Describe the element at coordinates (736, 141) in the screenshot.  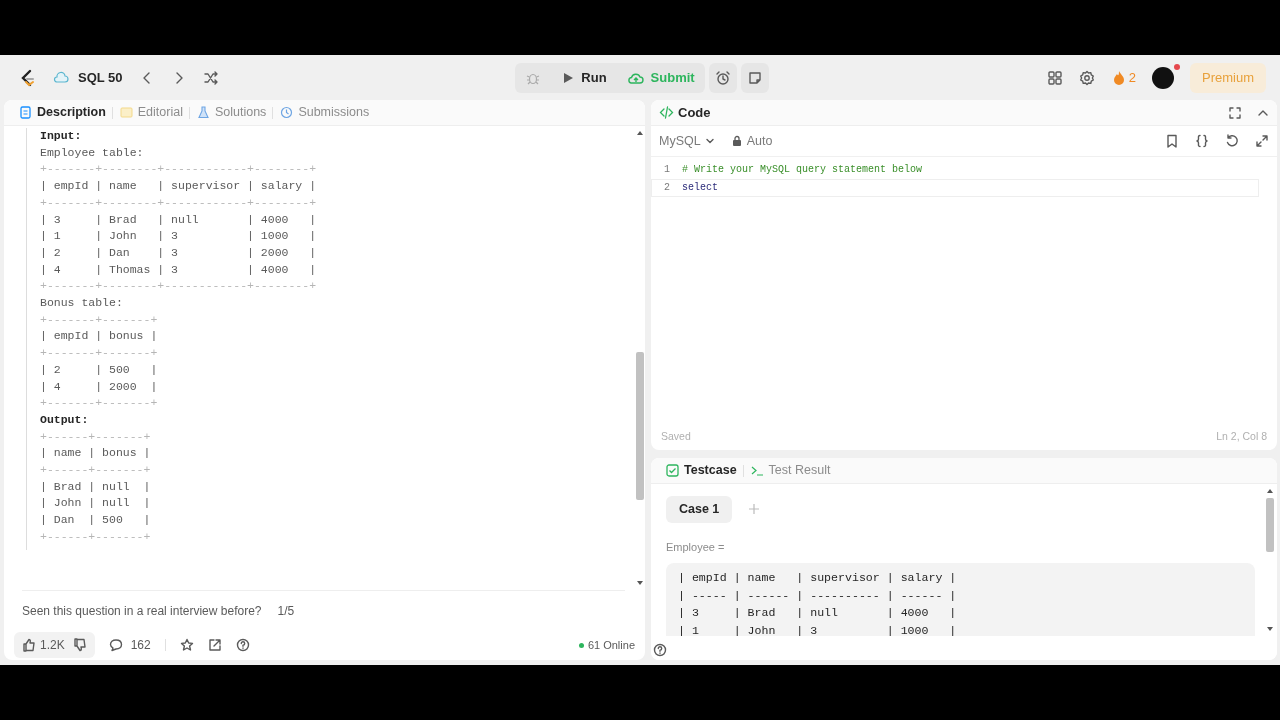
I see `lock-icon` at that location.